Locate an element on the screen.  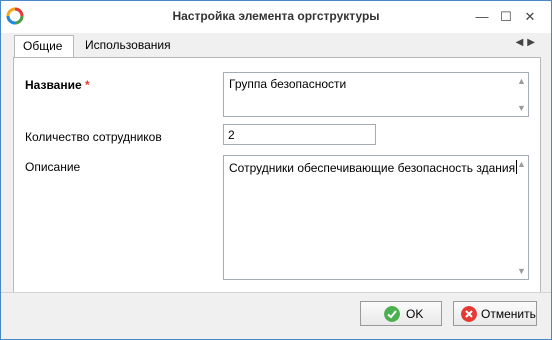
employee-count-field: 2 is located at coordinates (299, 134).